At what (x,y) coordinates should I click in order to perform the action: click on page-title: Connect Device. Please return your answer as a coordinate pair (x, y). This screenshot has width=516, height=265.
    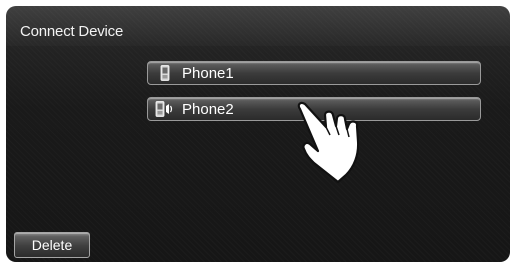
    Looking at the image, I should click on (72, 31).